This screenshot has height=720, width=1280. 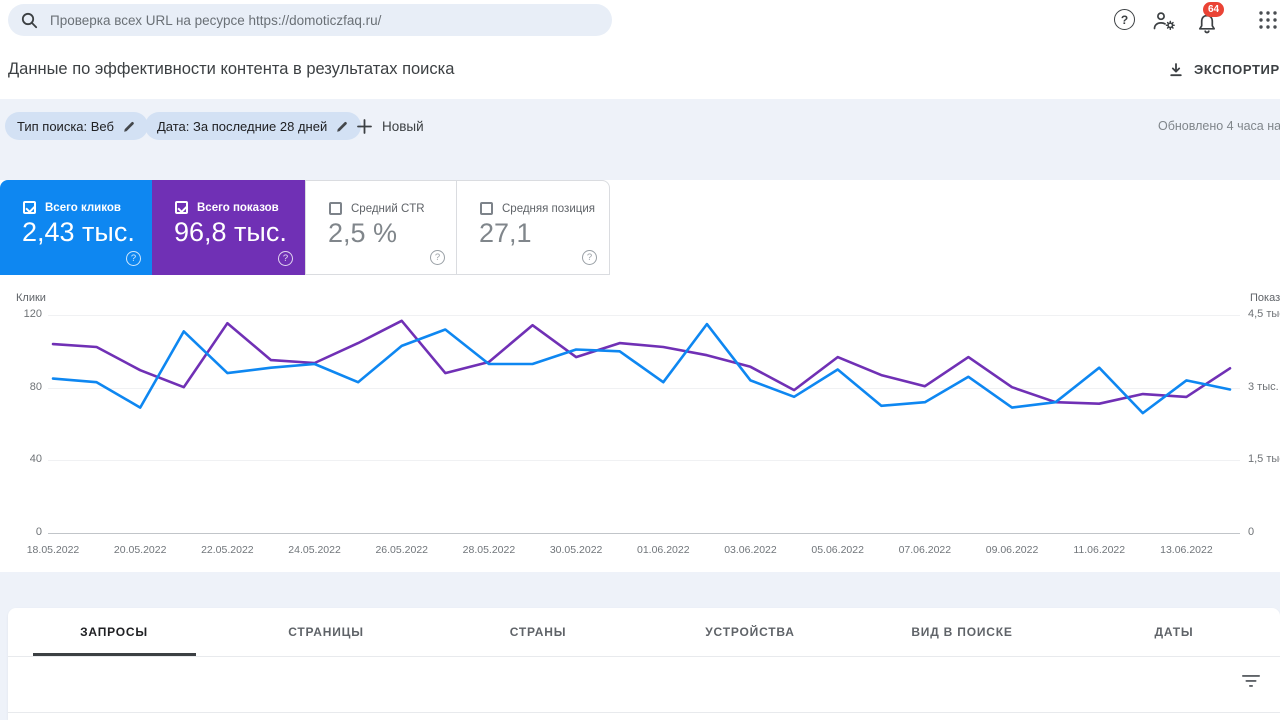 What do you see at coordinates (230, 232) in the screenshot?
I see `metric-value: 96,8 тыс.` at bounding box center [230, 232].